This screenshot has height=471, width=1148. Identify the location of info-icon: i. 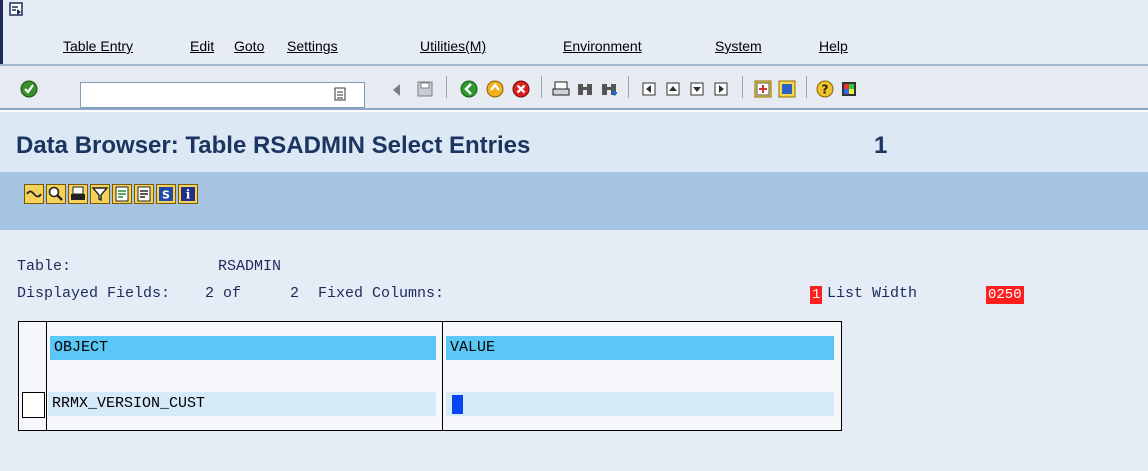
(188, 194).